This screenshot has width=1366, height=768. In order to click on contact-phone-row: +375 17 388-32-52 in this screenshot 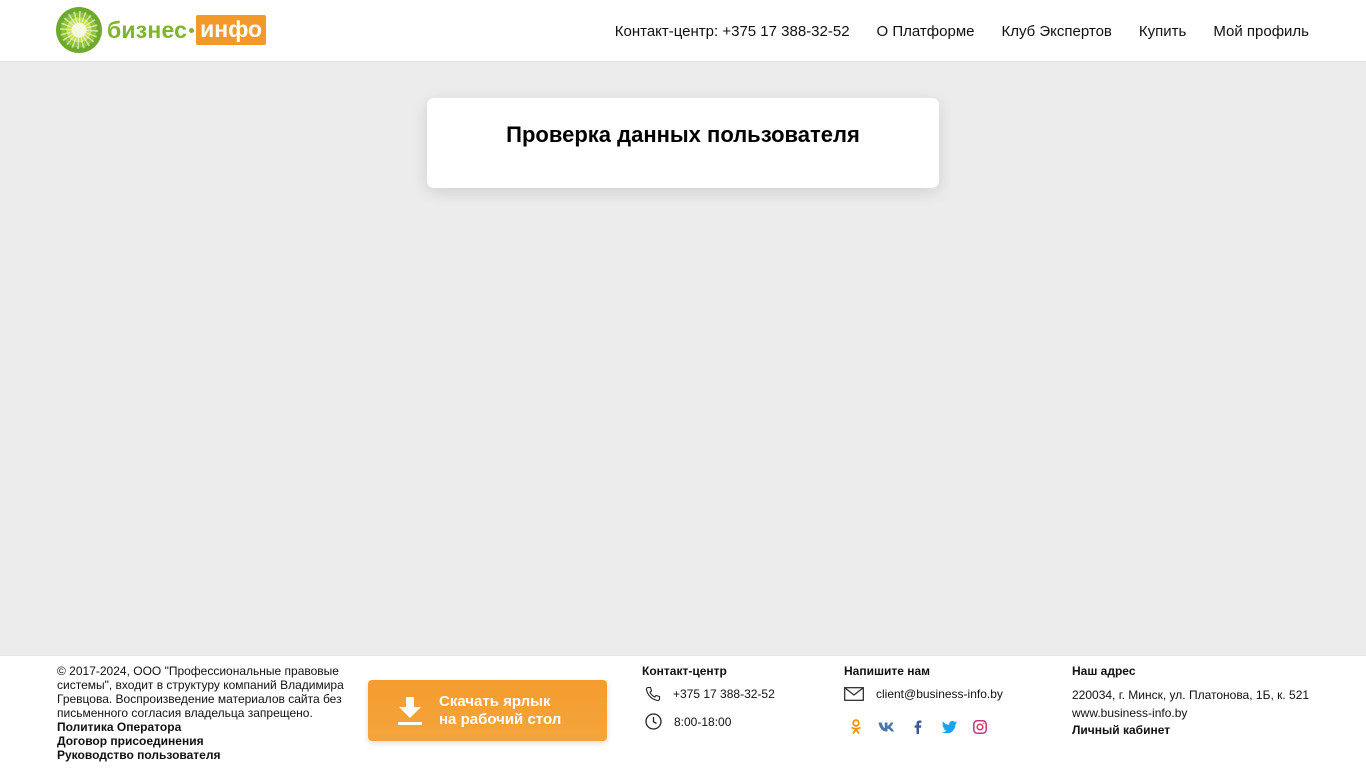, I will do `click(710, 694)`.